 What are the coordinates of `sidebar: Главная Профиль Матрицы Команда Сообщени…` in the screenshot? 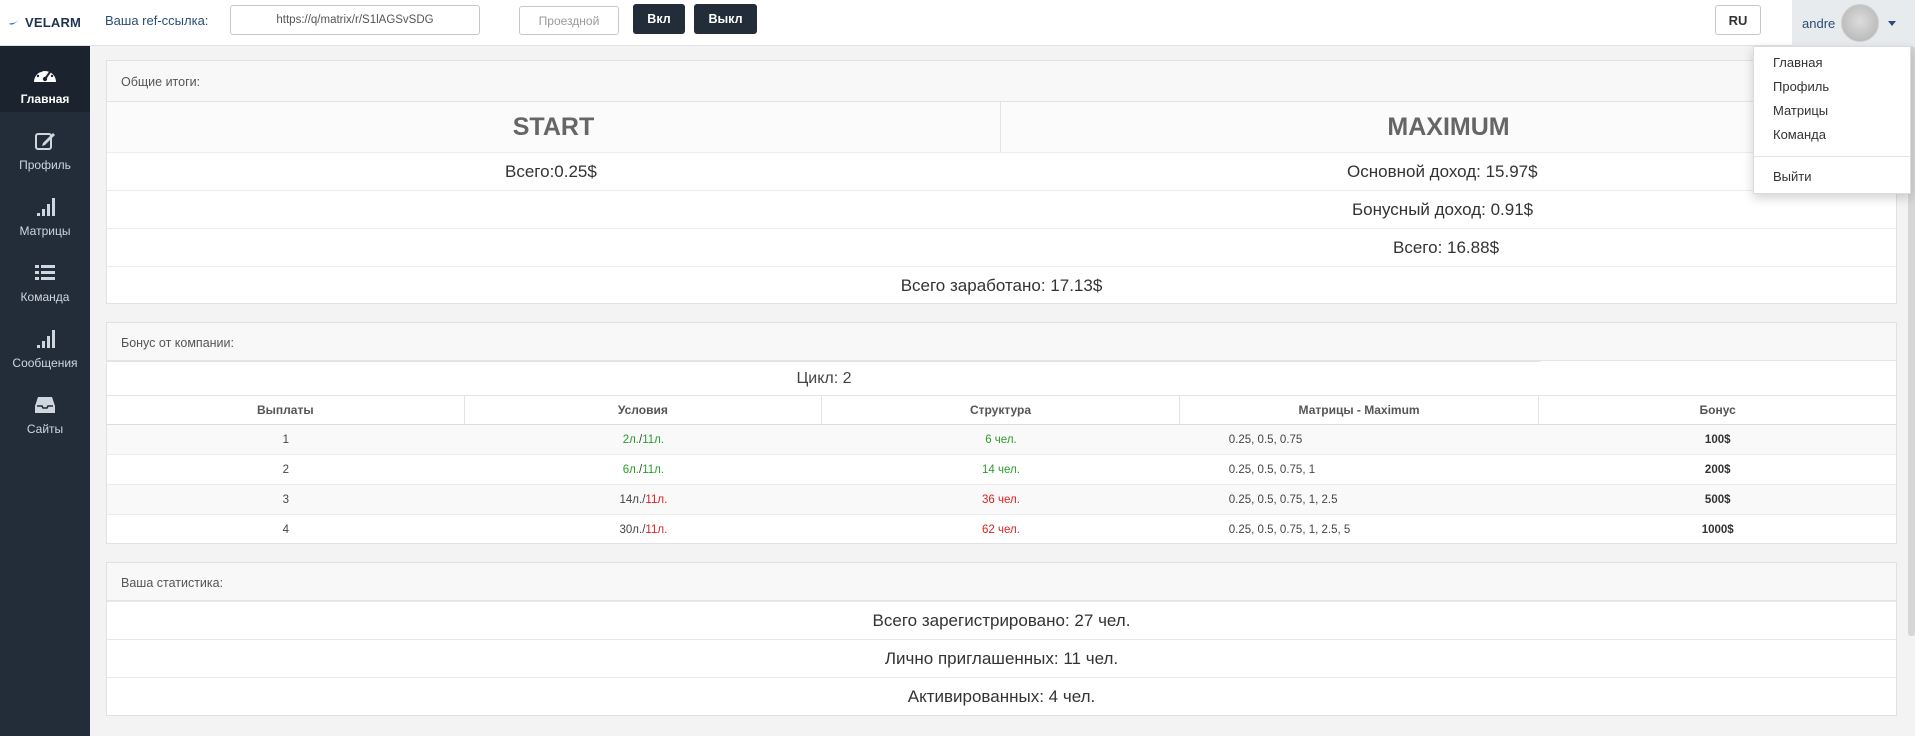 It's located at (45, 391).